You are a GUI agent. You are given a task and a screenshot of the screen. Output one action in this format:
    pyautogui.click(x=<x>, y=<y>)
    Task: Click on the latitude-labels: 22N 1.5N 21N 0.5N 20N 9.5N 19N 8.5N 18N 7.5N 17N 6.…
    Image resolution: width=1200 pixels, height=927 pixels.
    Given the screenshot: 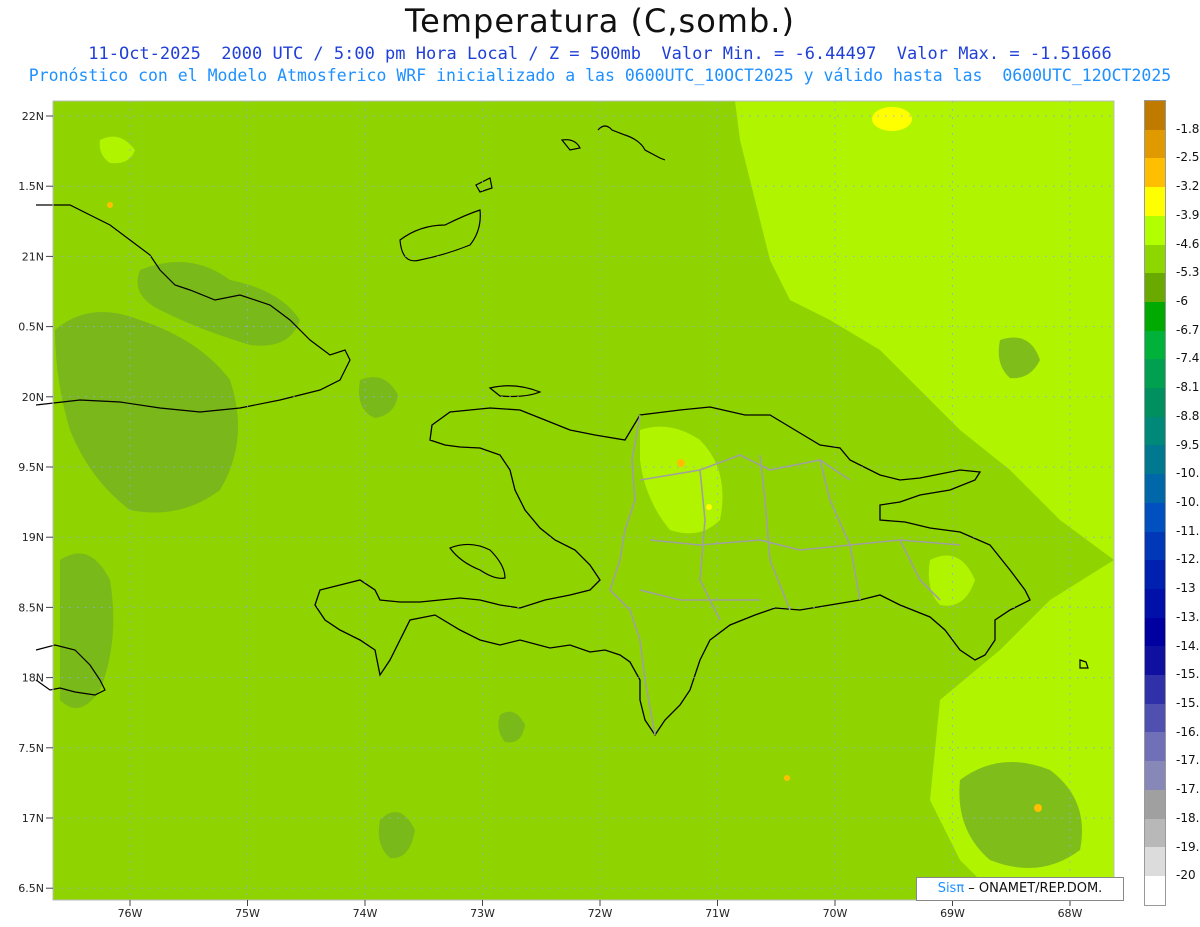 What is the action you would take?
    pyautogui.click(x=35, y=502)
    